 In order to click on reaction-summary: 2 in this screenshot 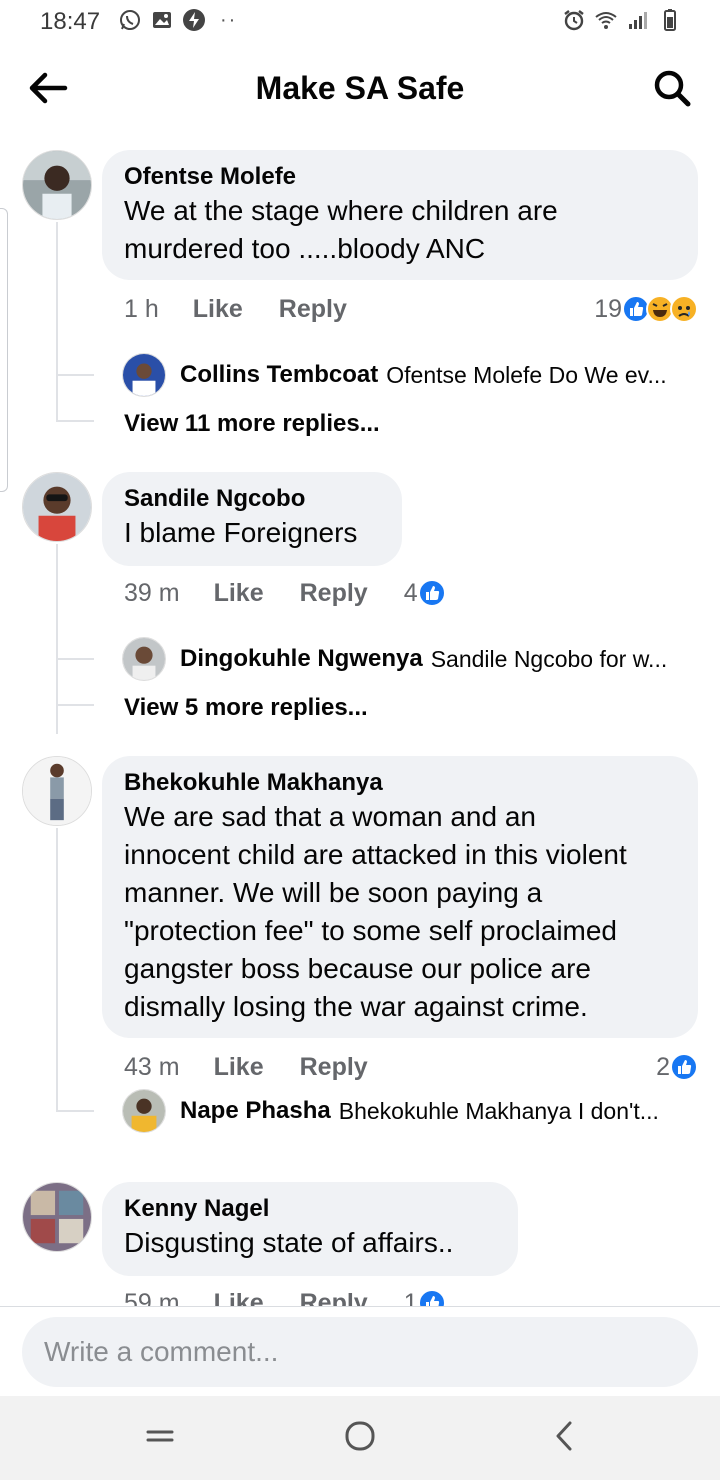, I will do `click(677, 1067)`.